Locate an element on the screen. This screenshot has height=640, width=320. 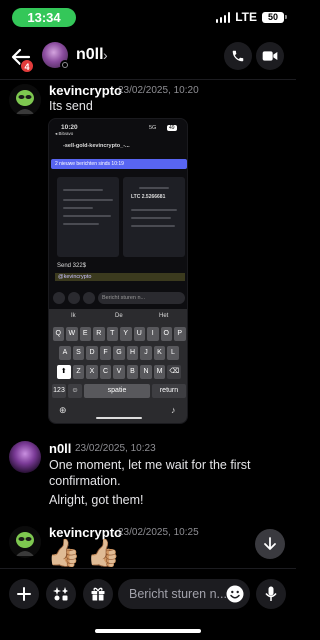
message-text: Alright, got them! is located at coordinates (96, 500).